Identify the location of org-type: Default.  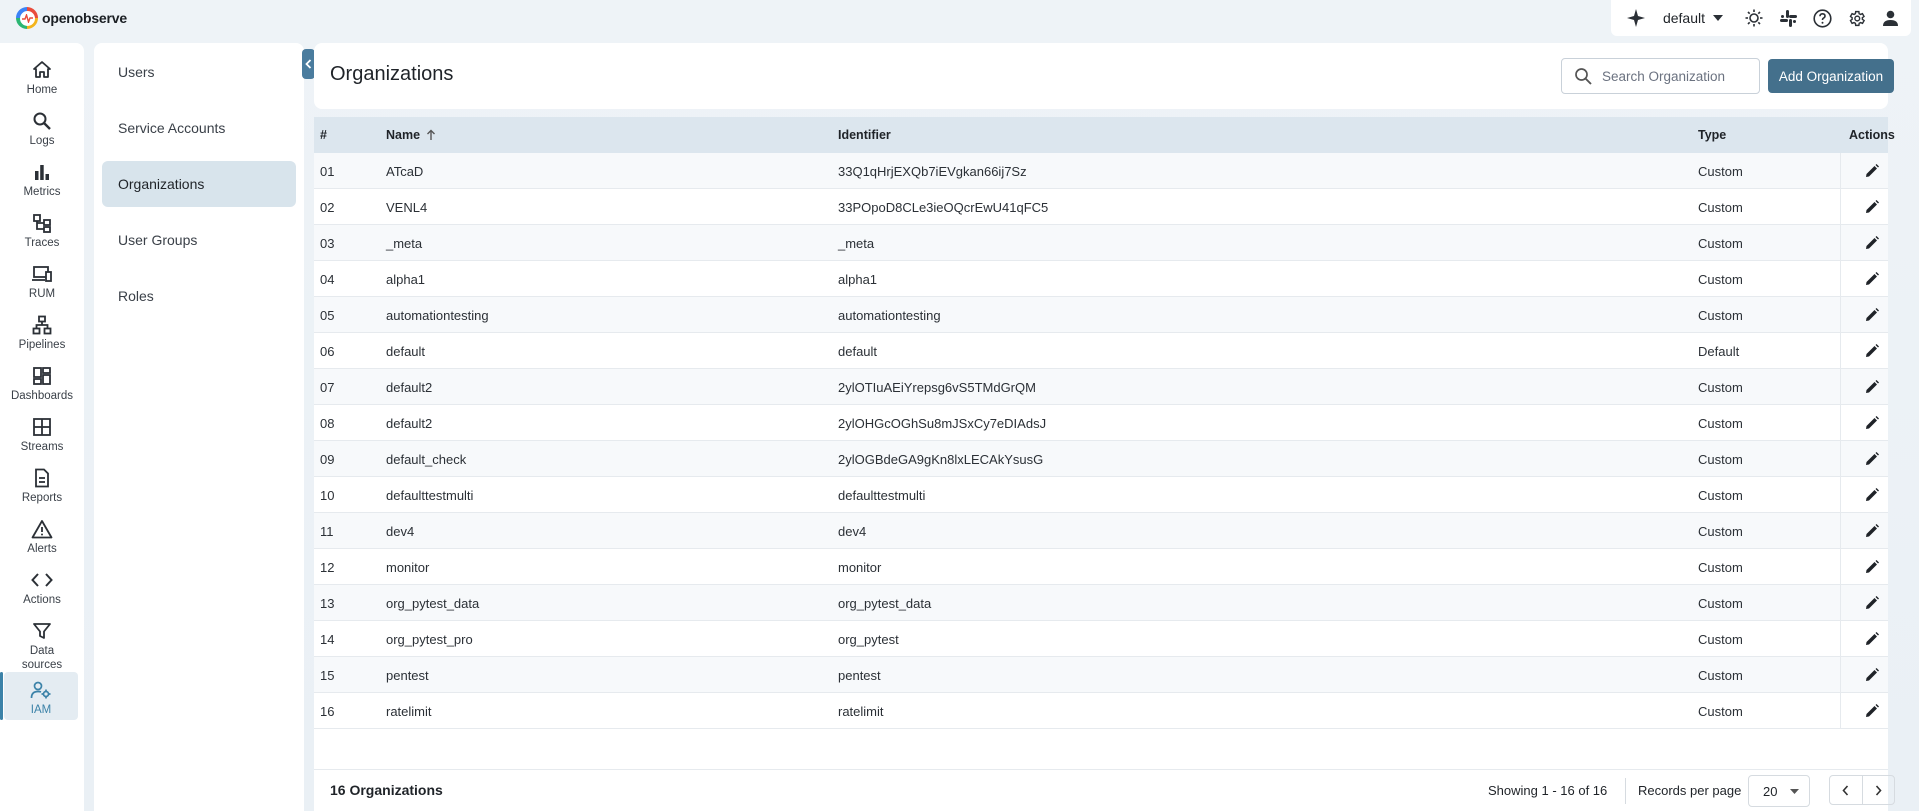
(1719, 351).